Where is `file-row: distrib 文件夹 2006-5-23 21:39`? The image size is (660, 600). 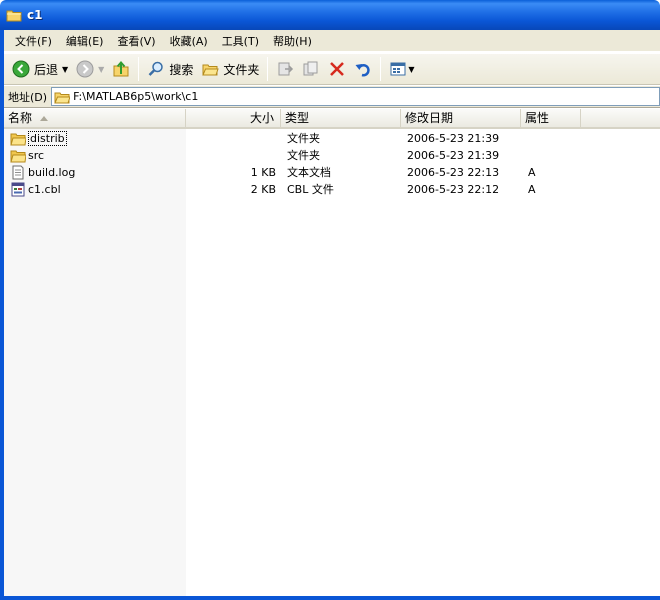 file-row: distrib 文件夹 2006-5-23 21:39 is located at coordinates (332, 138).